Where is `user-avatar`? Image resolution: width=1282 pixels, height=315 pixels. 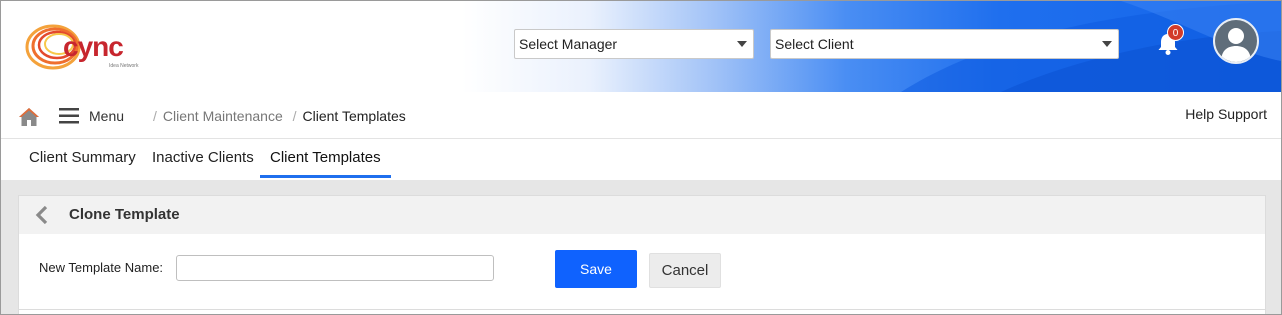
user-avatar is located at coordinates (1236, 41).